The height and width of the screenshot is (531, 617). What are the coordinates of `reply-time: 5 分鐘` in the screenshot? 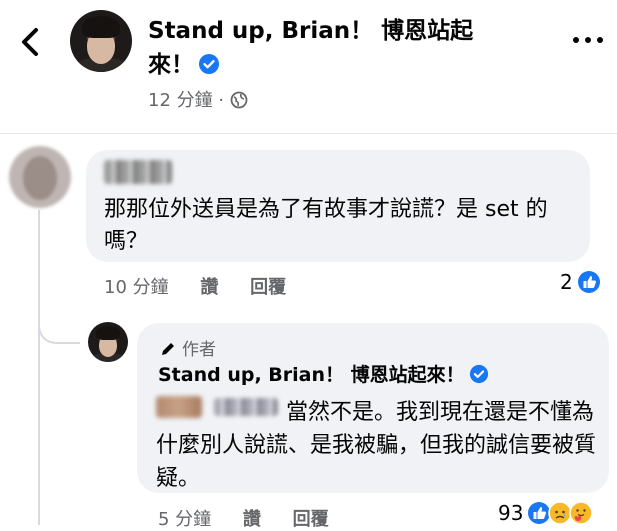 It's located at (184, 519).